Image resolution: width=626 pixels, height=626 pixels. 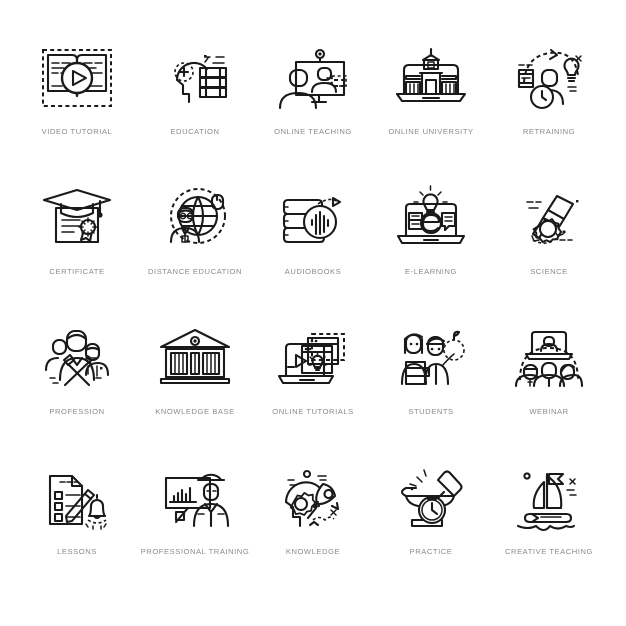 I want to click on icon-label: ONLINE TEACHING, so click(x=313, y=131).